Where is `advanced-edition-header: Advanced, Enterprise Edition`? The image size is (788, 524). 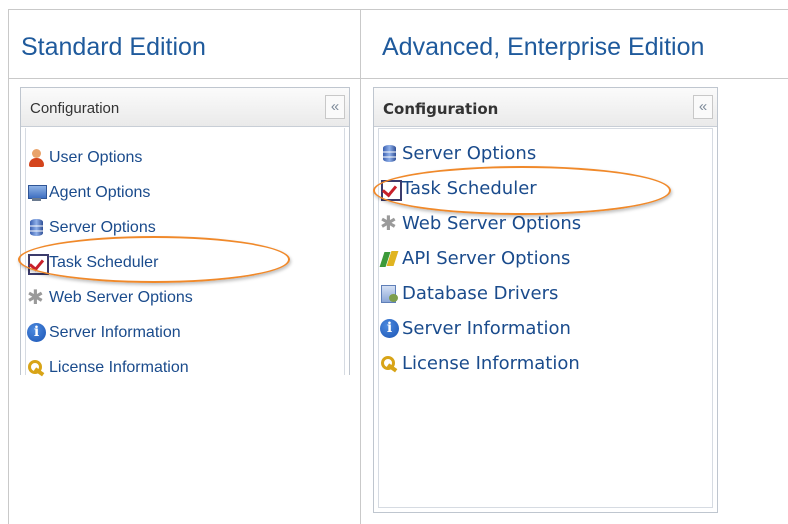
advanced-edition-header: Advanced, Enterprise Edition is located at coordinates (543, 47).